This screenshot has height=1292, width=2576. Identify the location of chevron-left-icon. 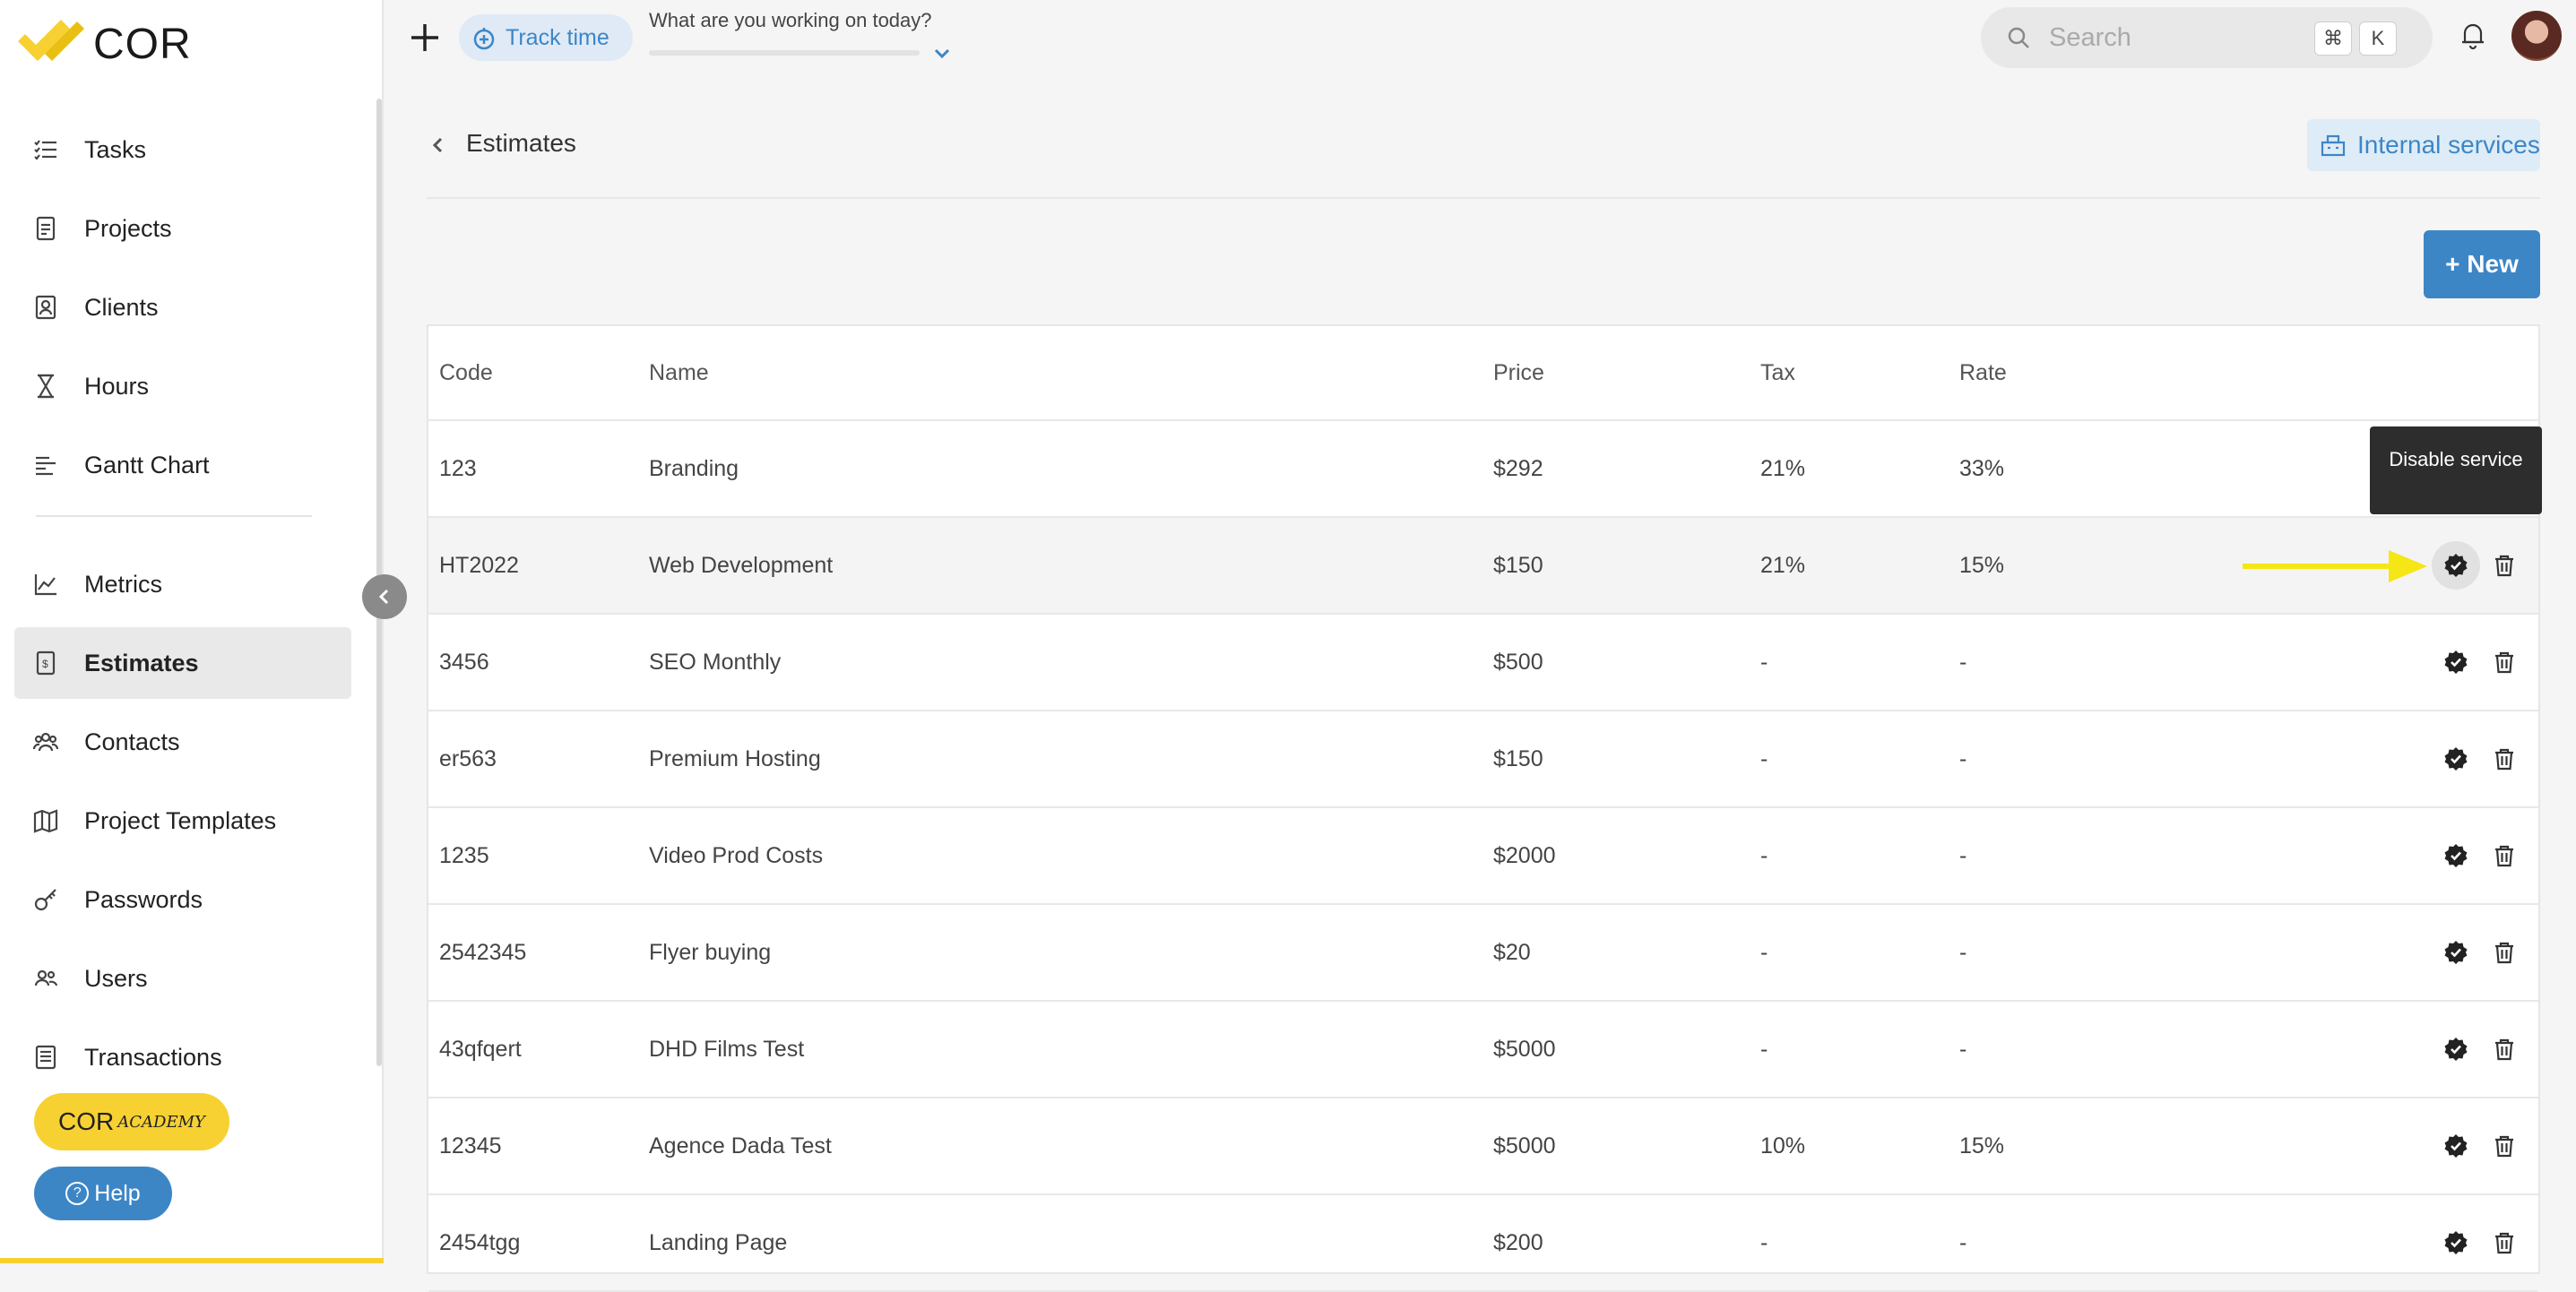
(383, 597).